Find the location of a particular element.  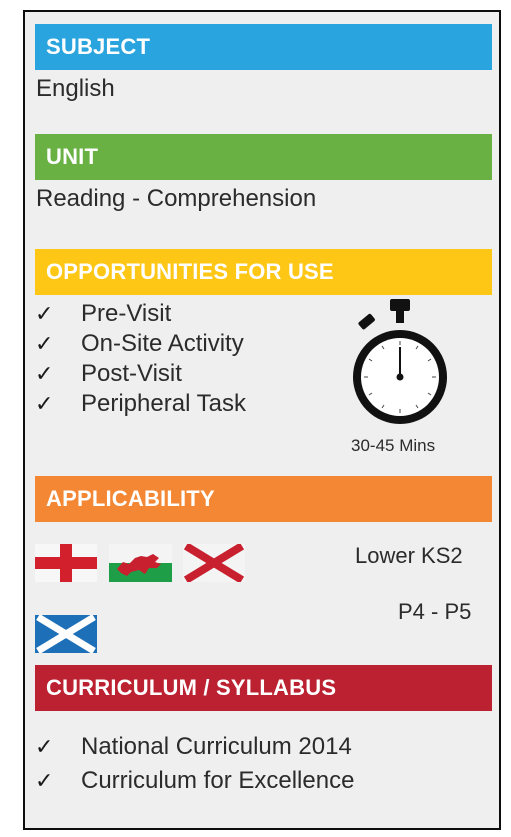

subject-value: English is located at coordinates (75, 88).